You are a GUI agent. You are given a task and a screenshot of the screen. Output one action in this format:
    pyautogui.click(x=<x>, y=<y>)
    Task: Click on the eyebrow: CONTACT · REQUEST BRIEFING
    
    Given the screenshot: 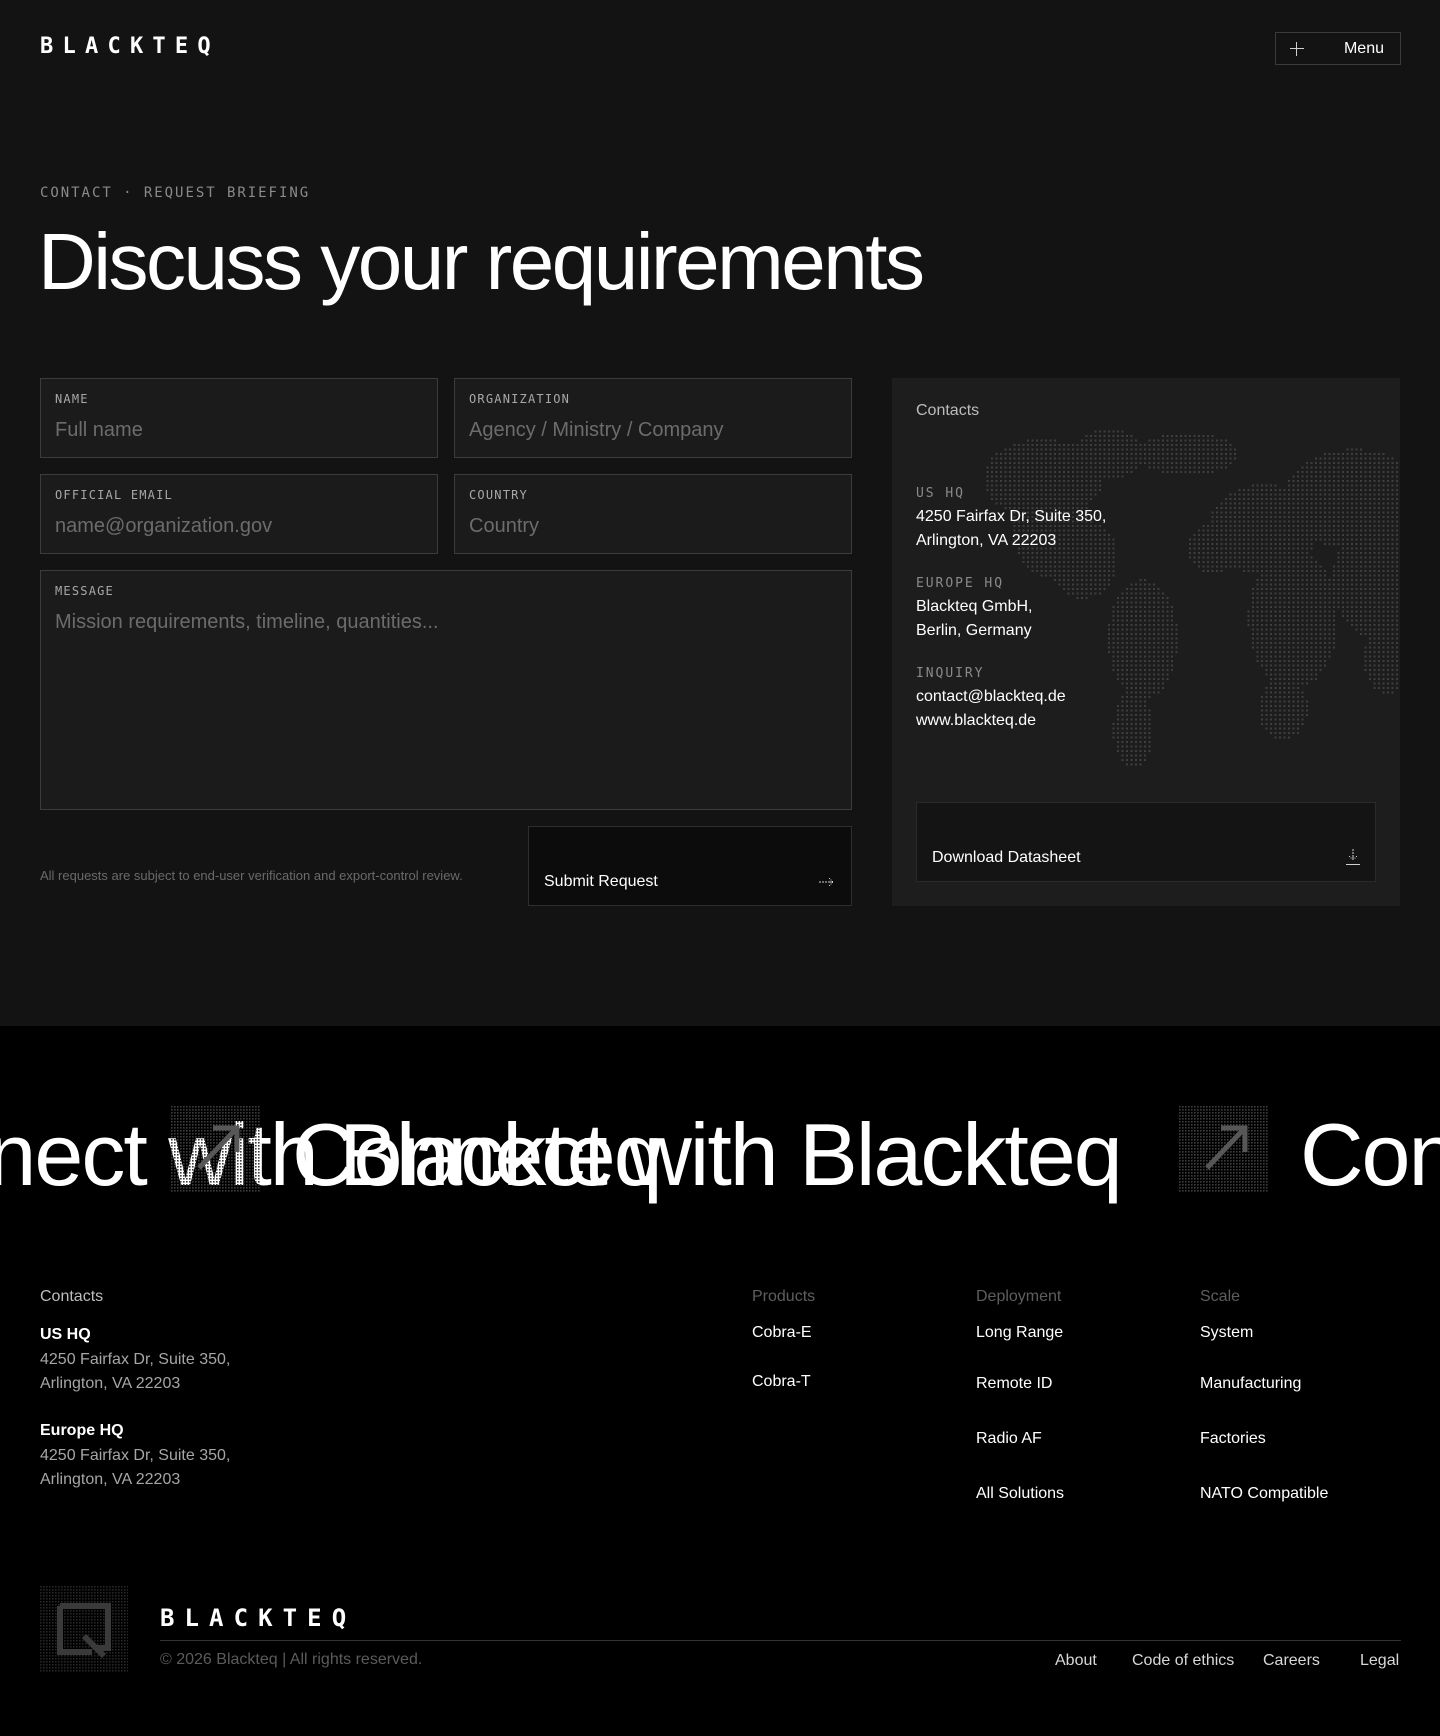 What is the action you would take?
    pyautogui.click(x=175, y=193)
    